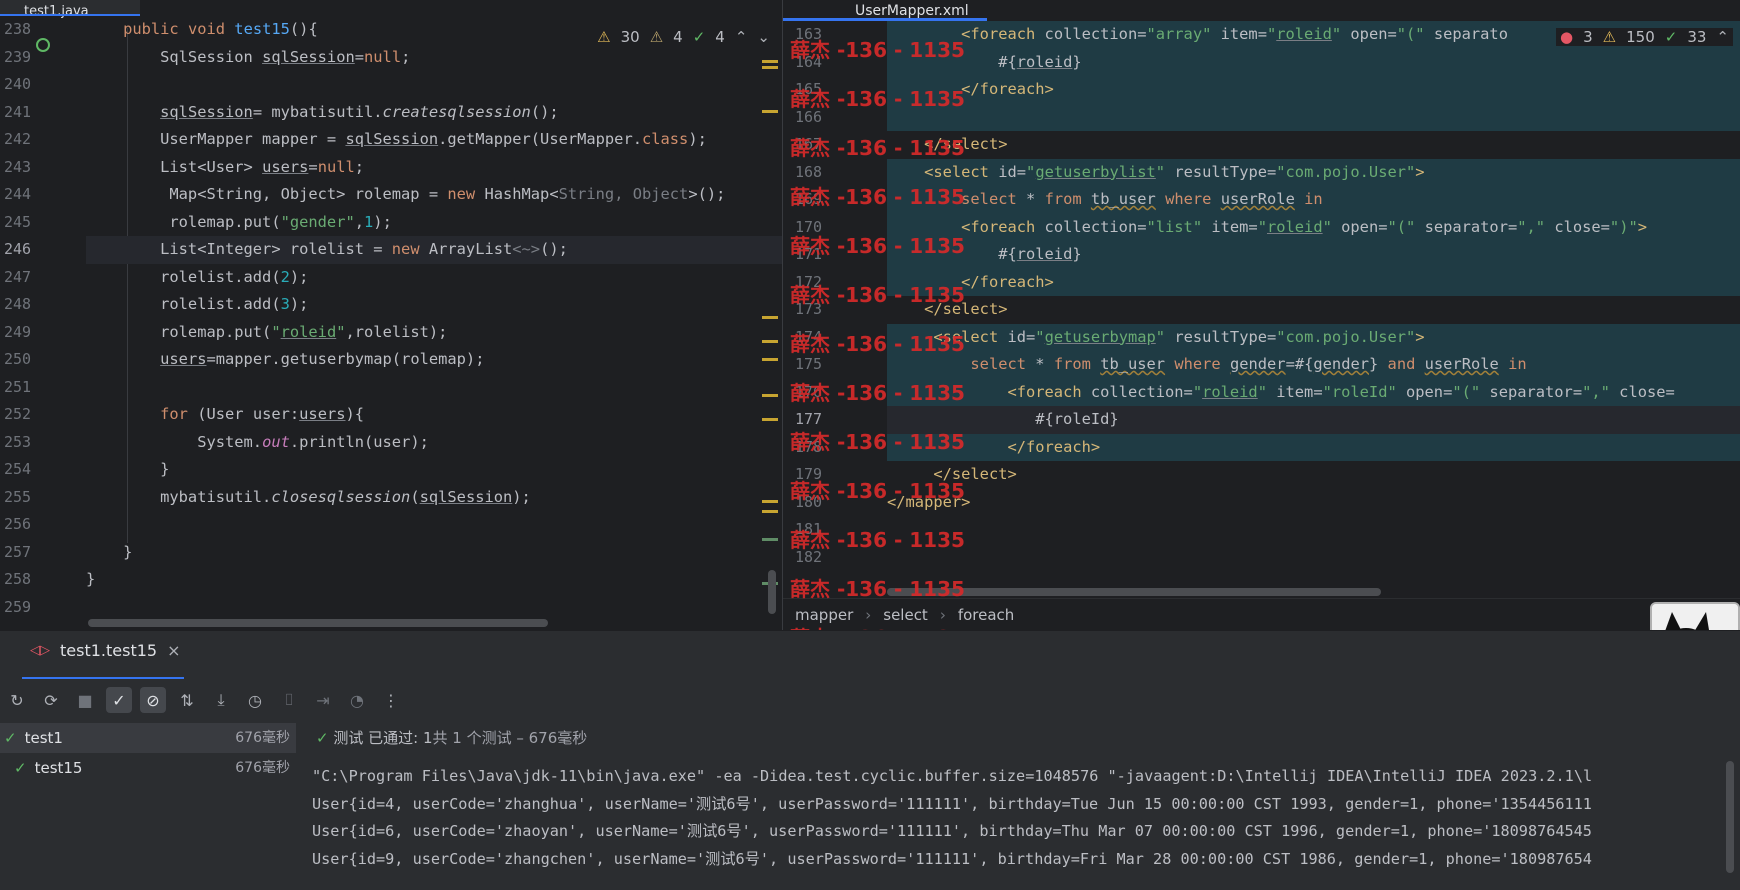  I want to click on inspection-widget: ⚠ 30 ⚠ 4 ✓ 4 ⌃ ⌄, so click(683, 37).